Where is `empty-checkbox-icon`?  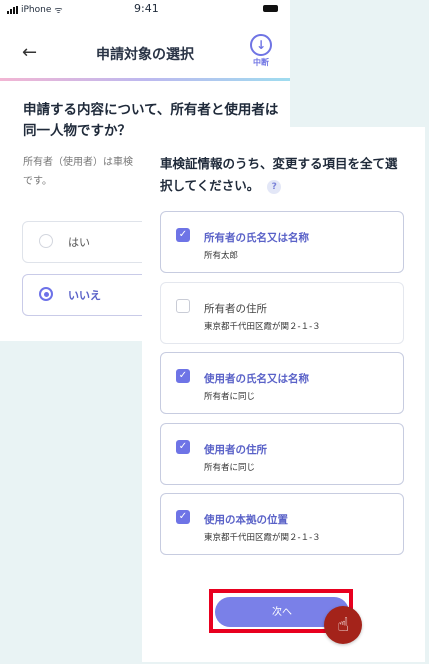
empty-checkbox-icon is located at coordinates (183, 306).